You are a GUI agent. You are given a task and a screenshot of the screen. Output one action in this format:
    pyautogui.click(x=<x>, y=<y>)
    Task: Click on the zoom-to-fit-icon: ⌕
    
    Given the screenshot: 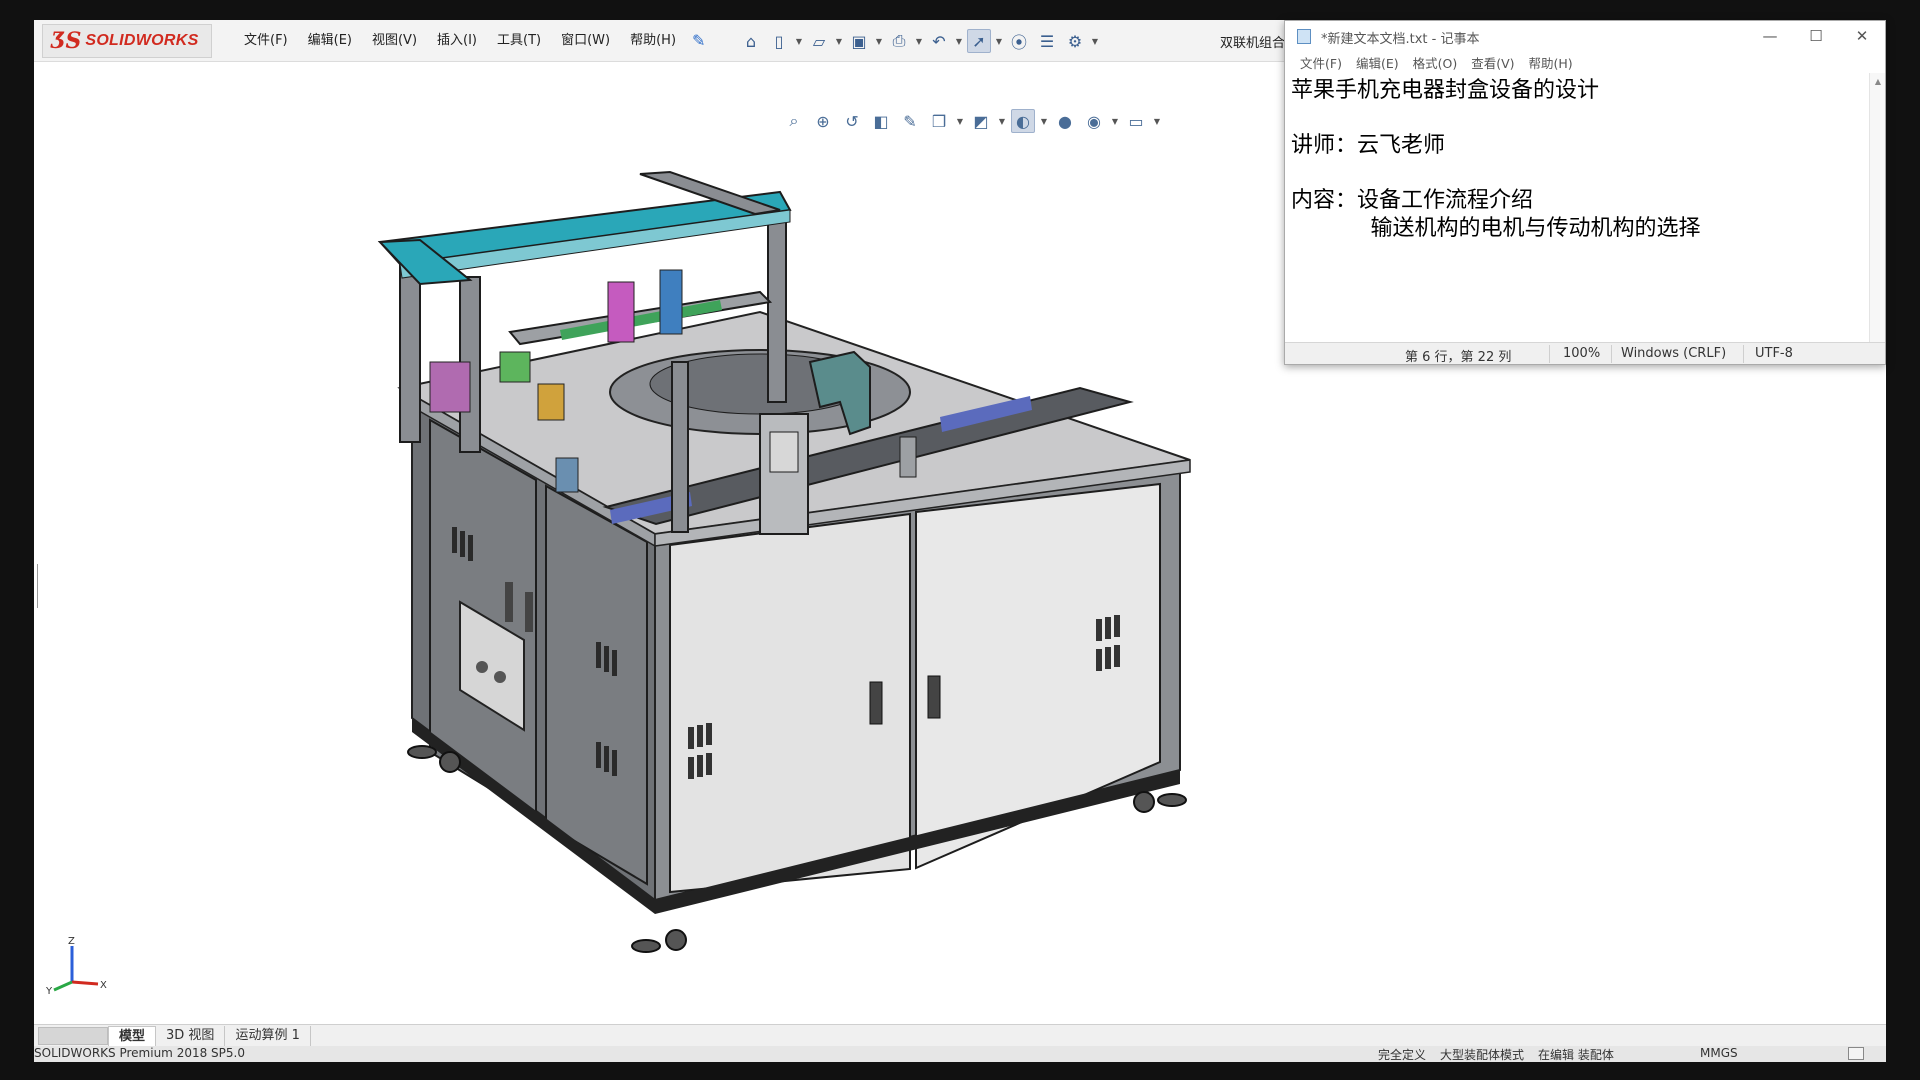 What is the action you would take?
    pyautogui.click(x=794, y=121)
    